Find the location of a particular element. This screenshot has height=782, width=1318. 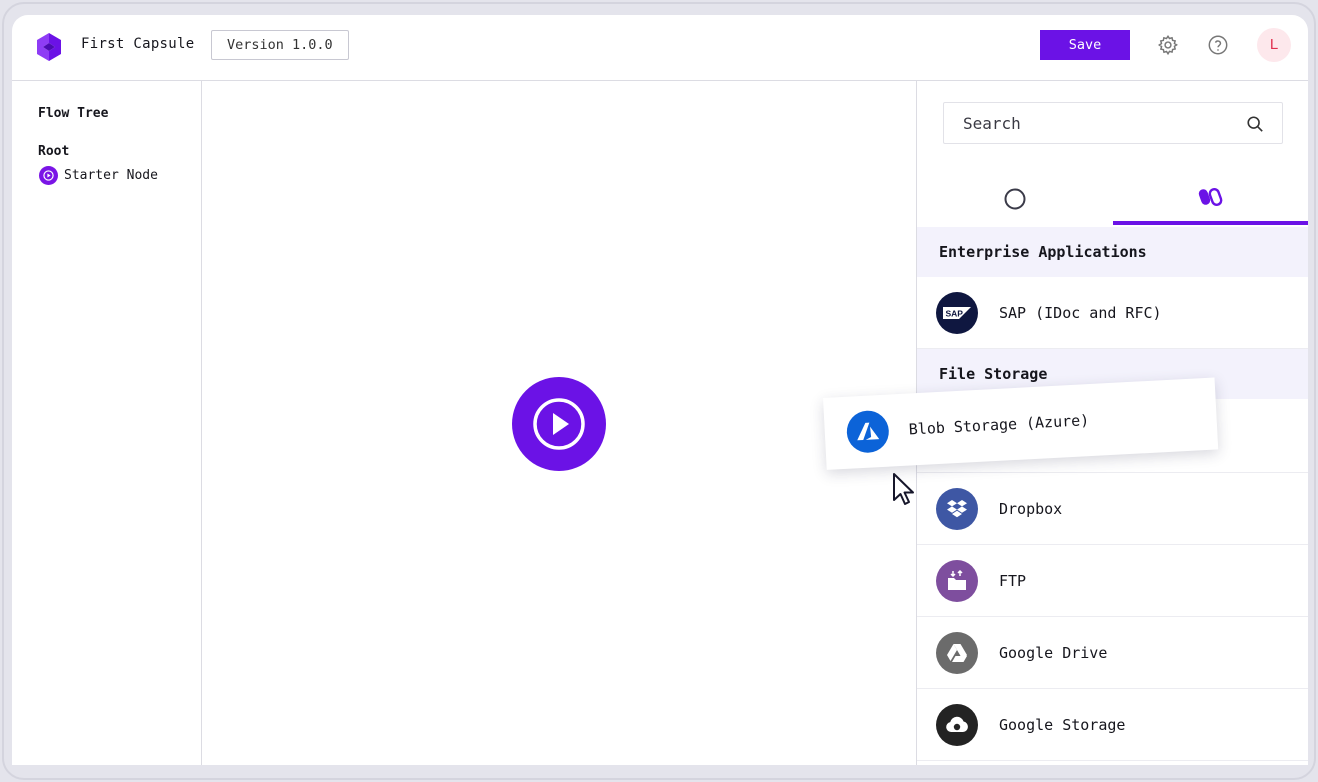

tree-item-starter-node: Starter Node is located at coordinates (98, 175).